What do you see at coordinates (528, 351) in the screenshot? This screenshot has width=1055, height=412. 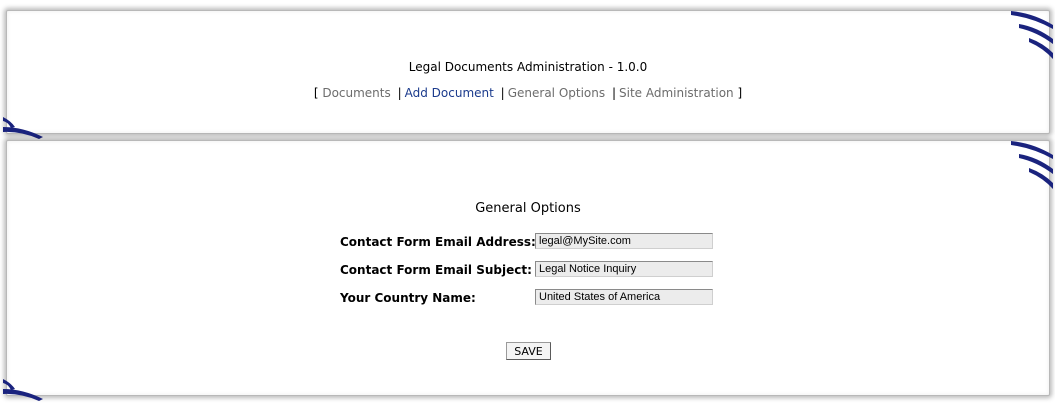 I see `save-button: SAVE` at bounding box center [528, 351].